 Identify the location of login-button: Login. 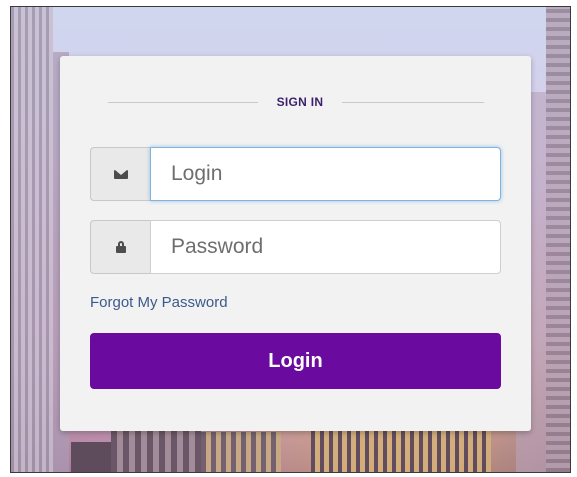
(295, 361).